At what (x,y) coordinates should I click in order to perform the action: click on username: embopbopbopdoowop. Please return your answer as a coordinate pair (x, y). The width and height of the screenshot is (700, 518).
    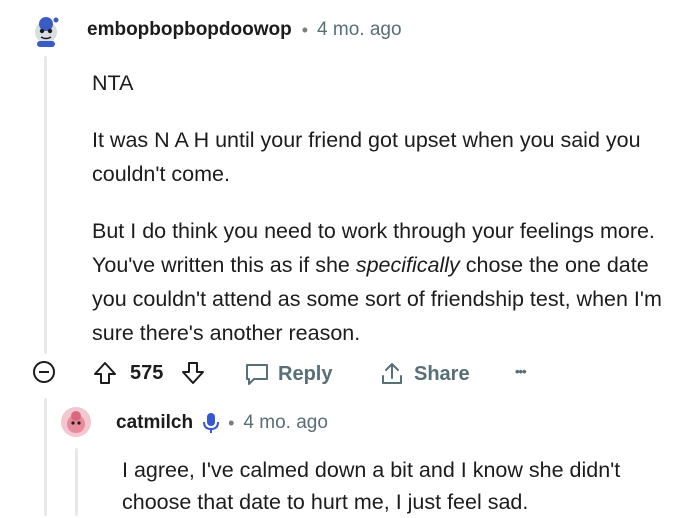
    Looking at the image, I should click on (189, 30).